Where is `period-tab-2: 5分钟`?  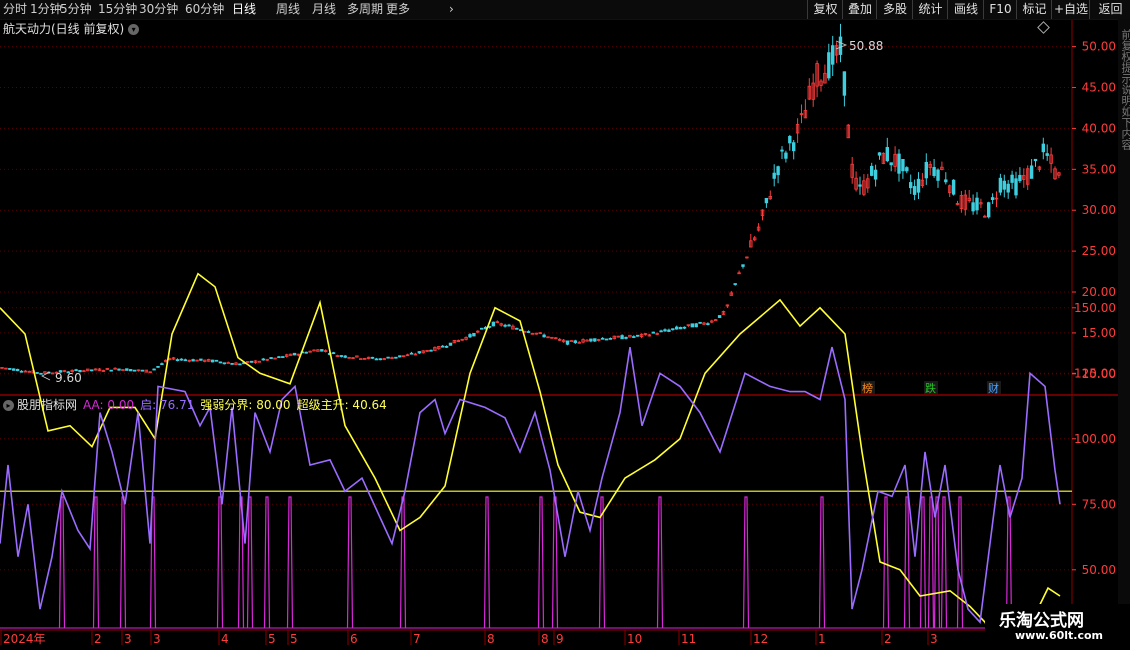 period-tab-2: 5分钟 is located at coordinates (76, 9).